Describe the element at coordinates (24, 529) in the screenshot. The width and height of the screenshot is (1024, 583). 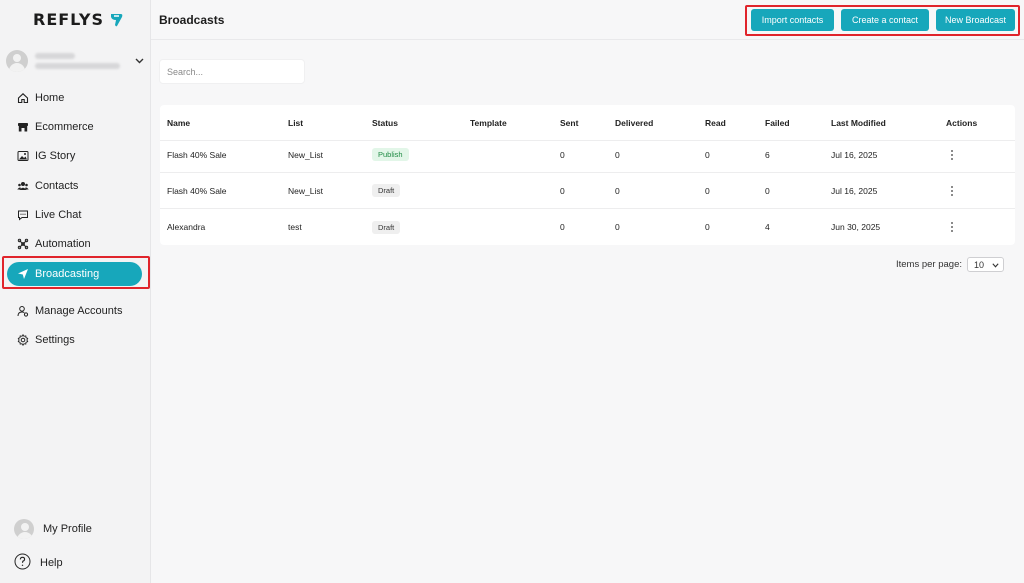
I see `profile-avatar` at that location.